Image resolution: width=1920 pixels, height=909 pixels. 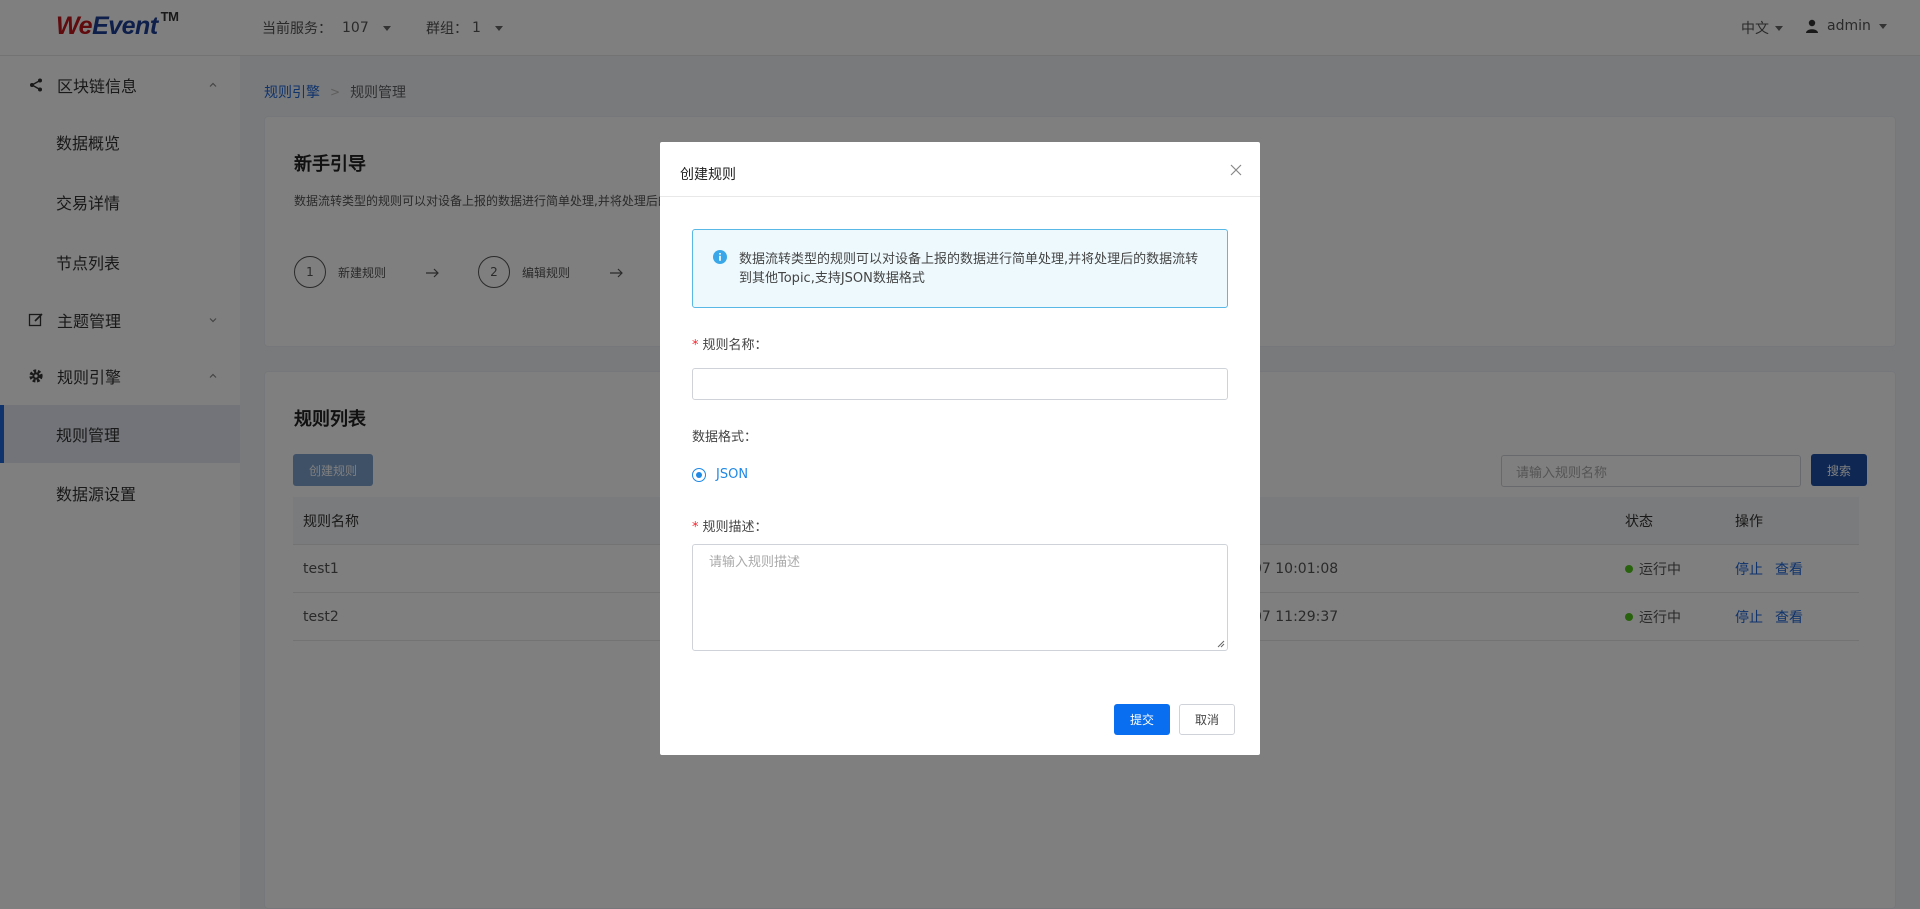 I want to click on rule-desc-label: * 规则描述：, so click(x=730, y=525).